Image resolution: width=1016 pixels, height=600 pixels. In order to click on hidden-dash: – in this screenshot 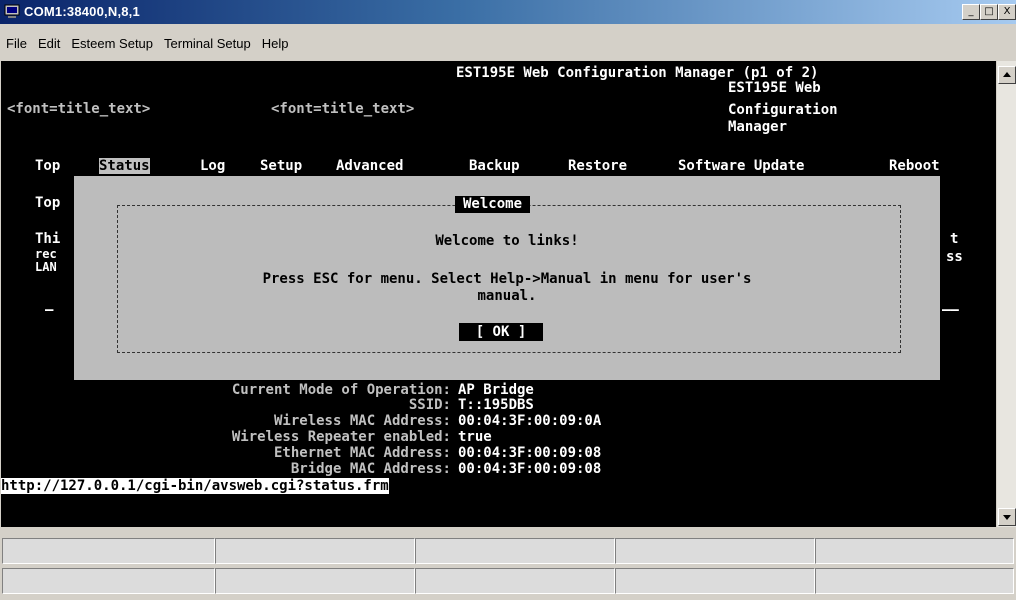, I will do `click(49, 310)`.